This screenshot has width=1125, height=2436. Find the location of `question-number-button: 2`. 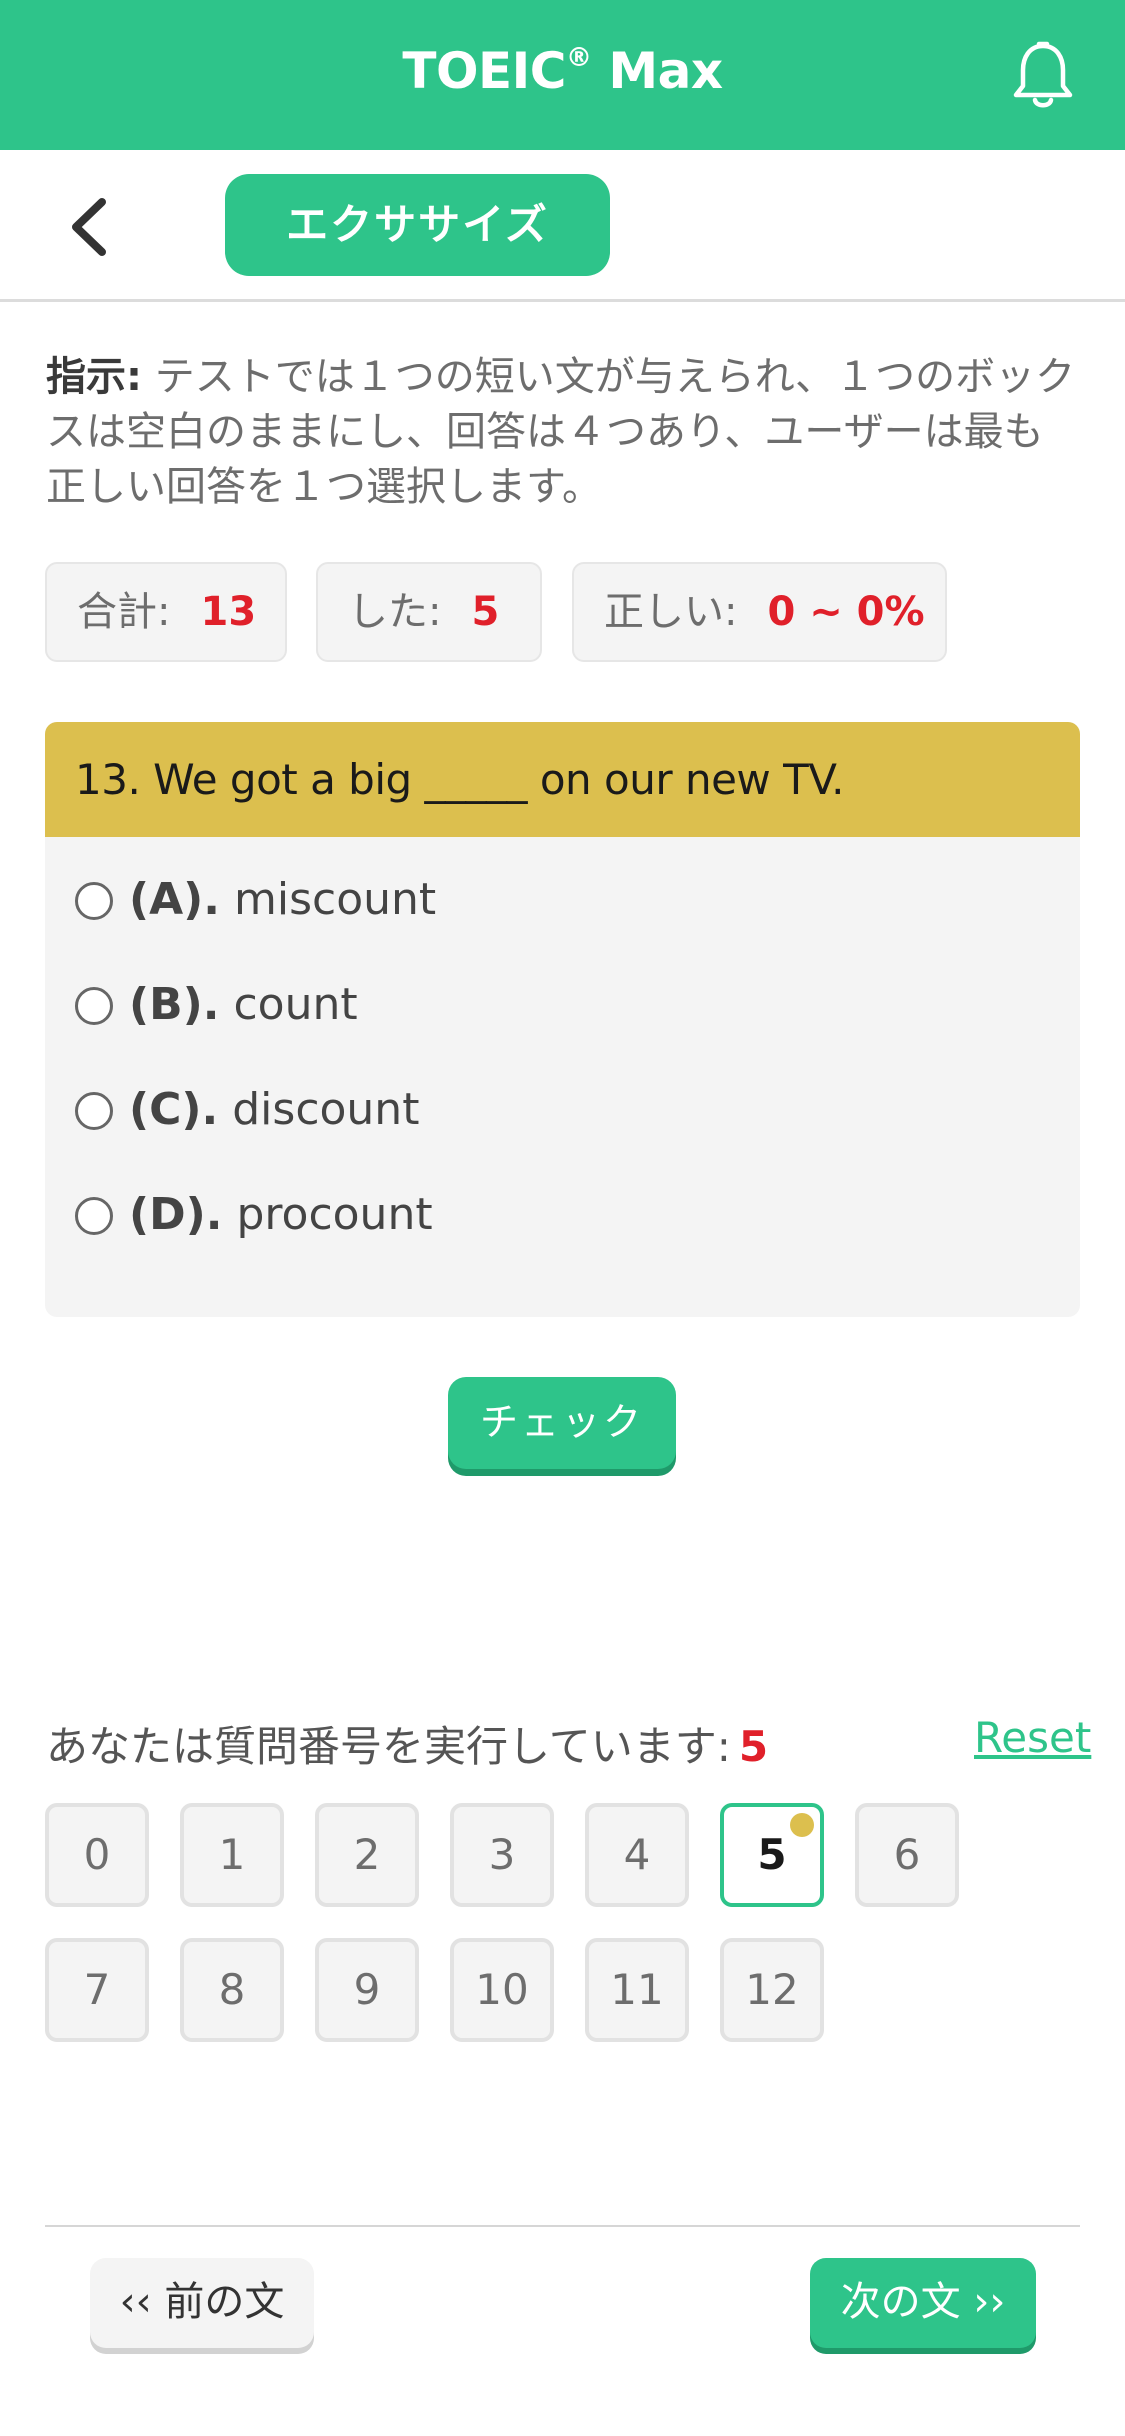

question-number-button: 2 is located at coordinates (367, 1855).